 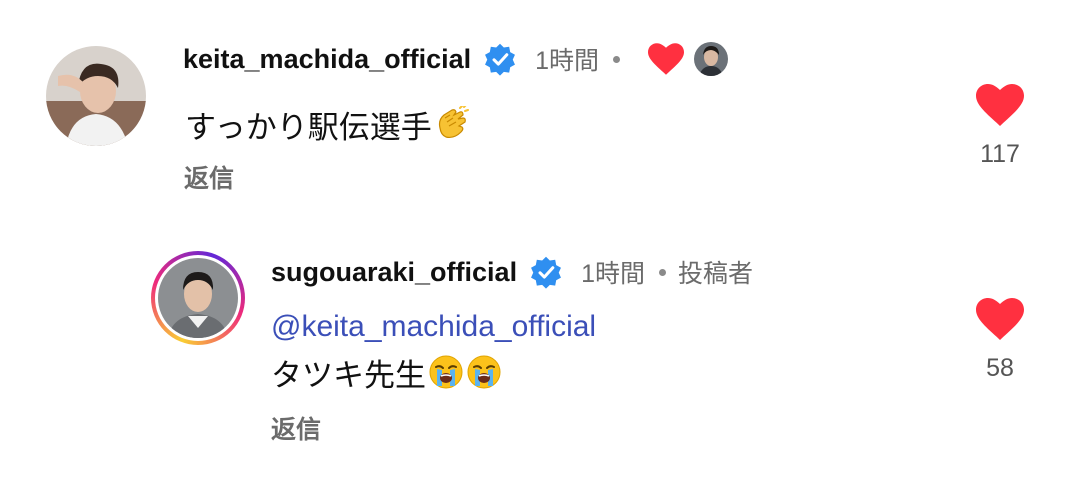 I want to click on comment-body: すっかり駅伝選手, so click(x=308, y=127).